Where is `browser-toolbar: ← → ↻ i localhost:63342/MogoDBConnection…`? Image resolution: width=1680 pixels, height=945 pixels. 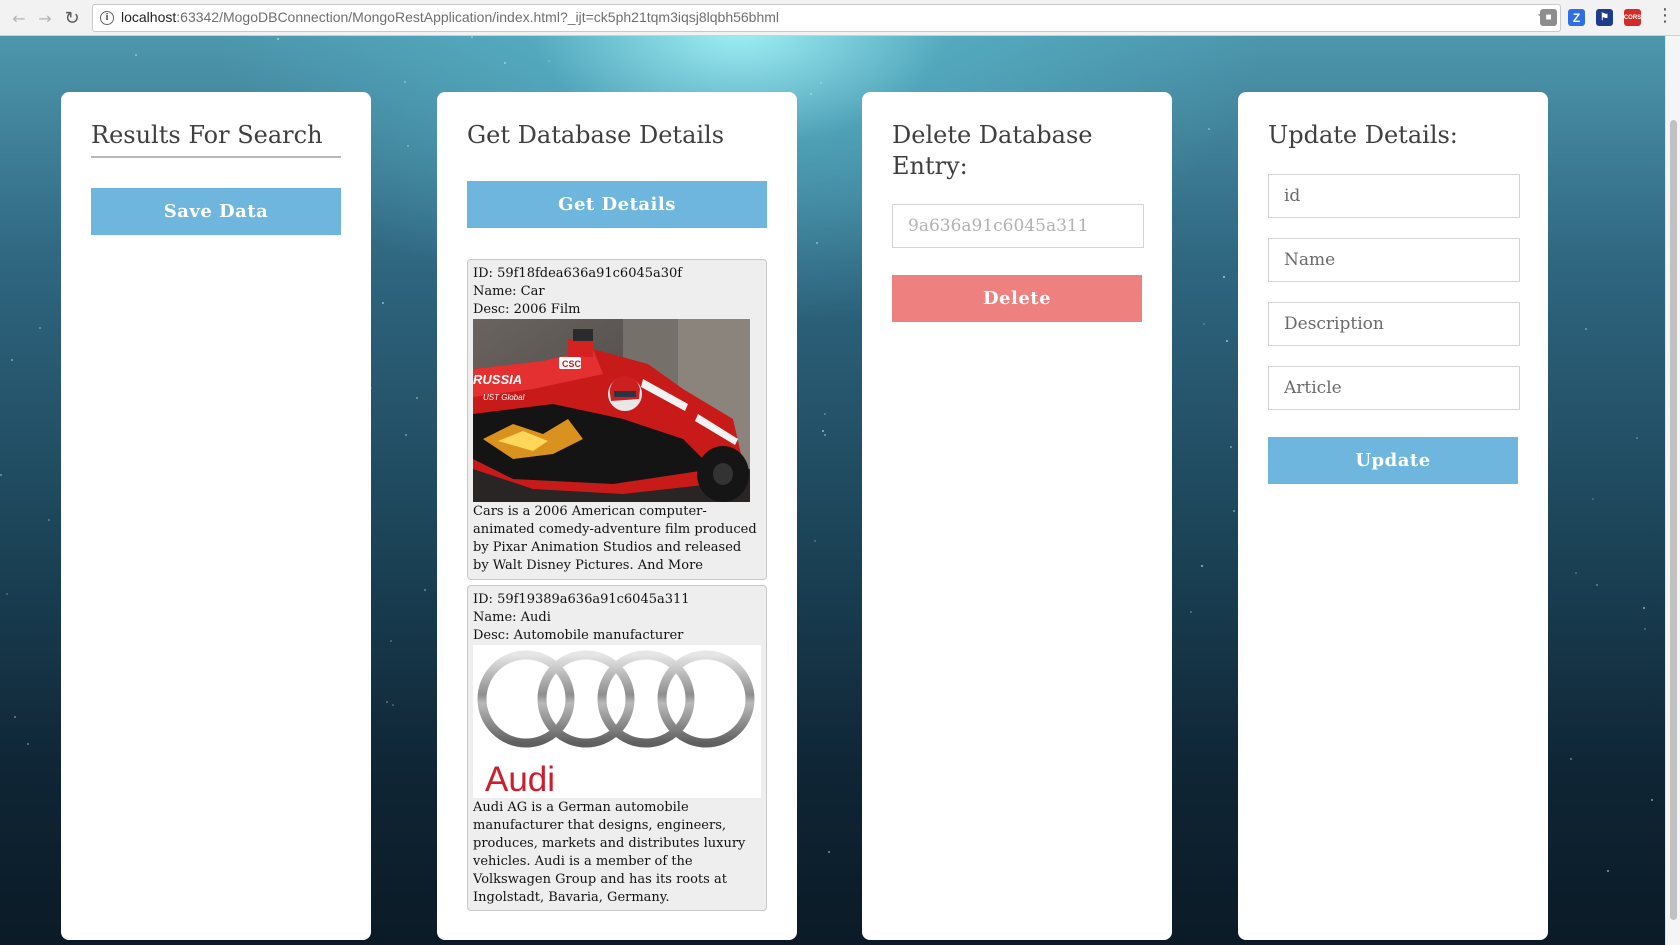 browser-toolbar: ← → ↻ i localhost:63342/MogoDBConnection… is located at coordinates (840, 18).